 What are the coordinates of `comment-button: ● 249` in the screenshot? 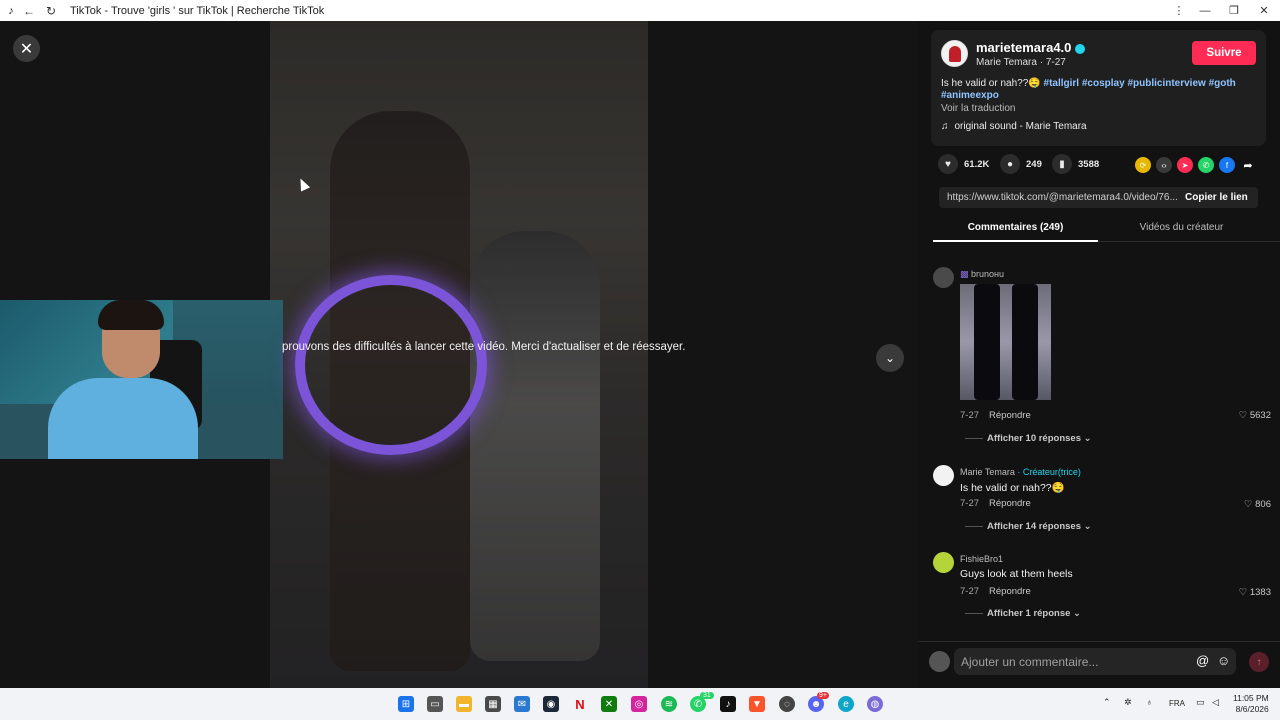 It's located at (1021, 164).